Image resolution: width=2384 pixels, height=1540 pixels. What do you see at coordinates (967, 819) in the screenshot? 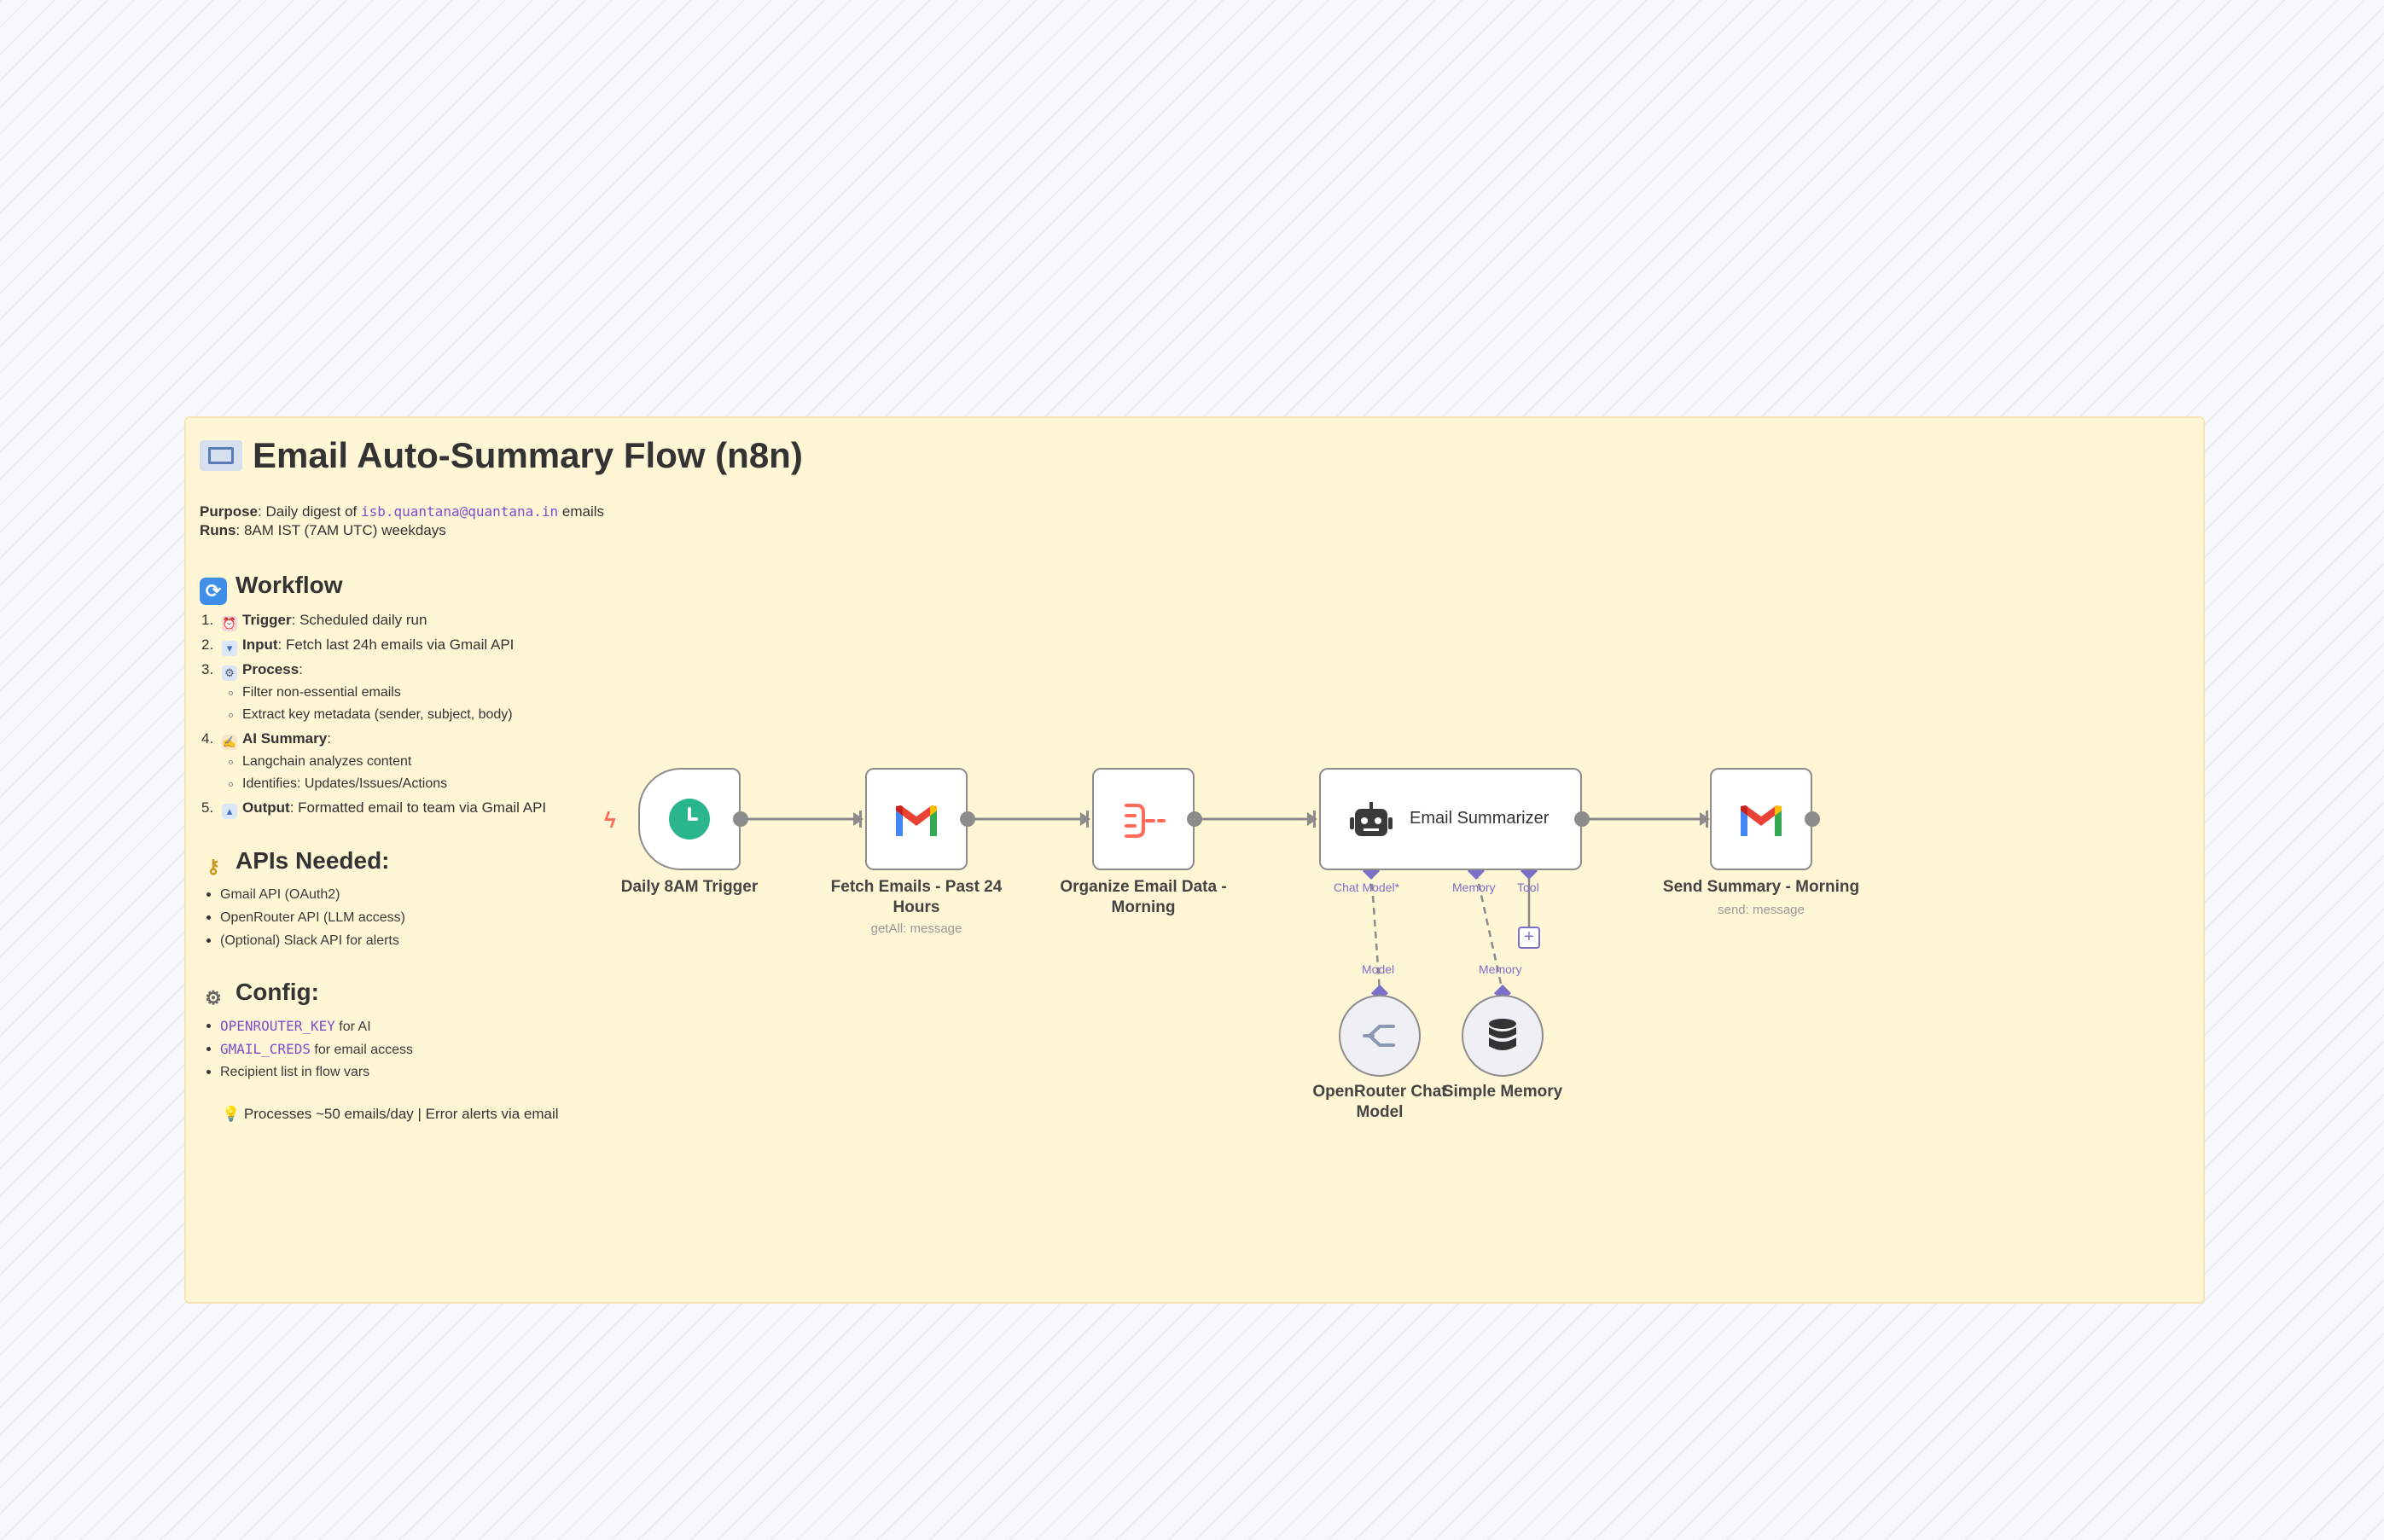
I see `fetch-output-port` at bounding box center [967, 819].